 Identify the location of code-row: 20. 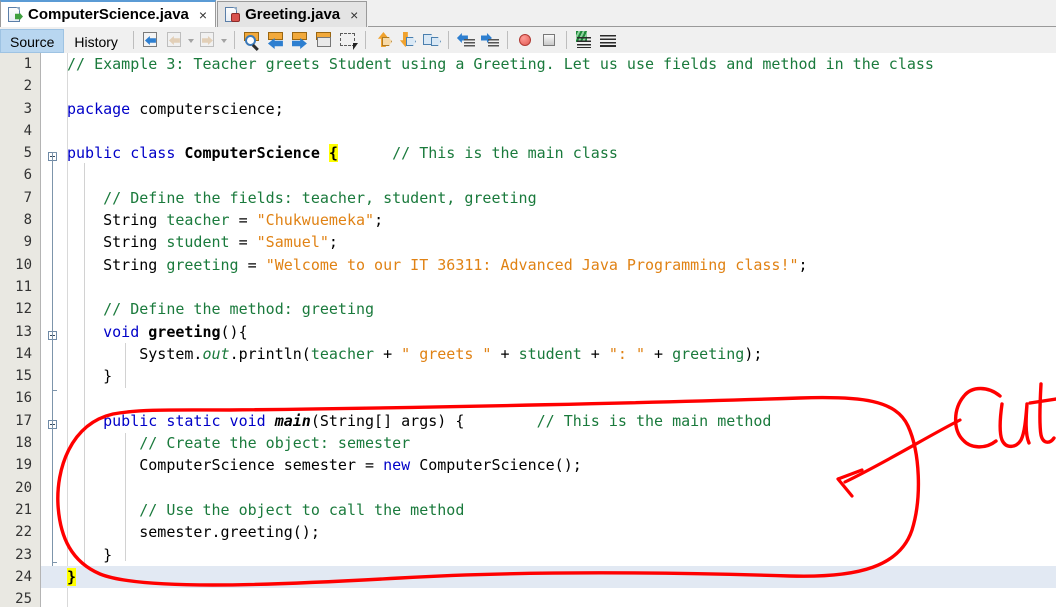
(528, 488).